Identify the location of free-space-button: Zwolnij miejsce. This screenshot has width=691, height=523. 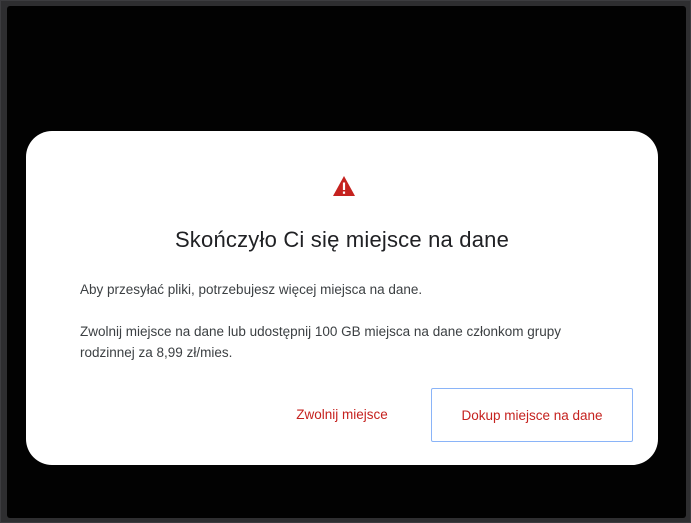
(342, 415).